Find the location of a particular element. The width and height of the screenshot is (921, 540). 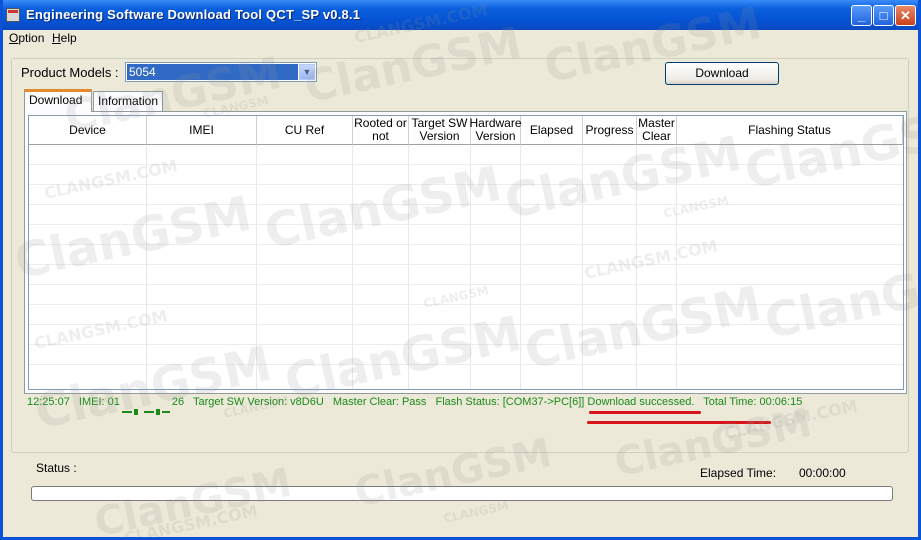

elapsed-time-value: 00:00:00 is located at coordinates (822, 473).